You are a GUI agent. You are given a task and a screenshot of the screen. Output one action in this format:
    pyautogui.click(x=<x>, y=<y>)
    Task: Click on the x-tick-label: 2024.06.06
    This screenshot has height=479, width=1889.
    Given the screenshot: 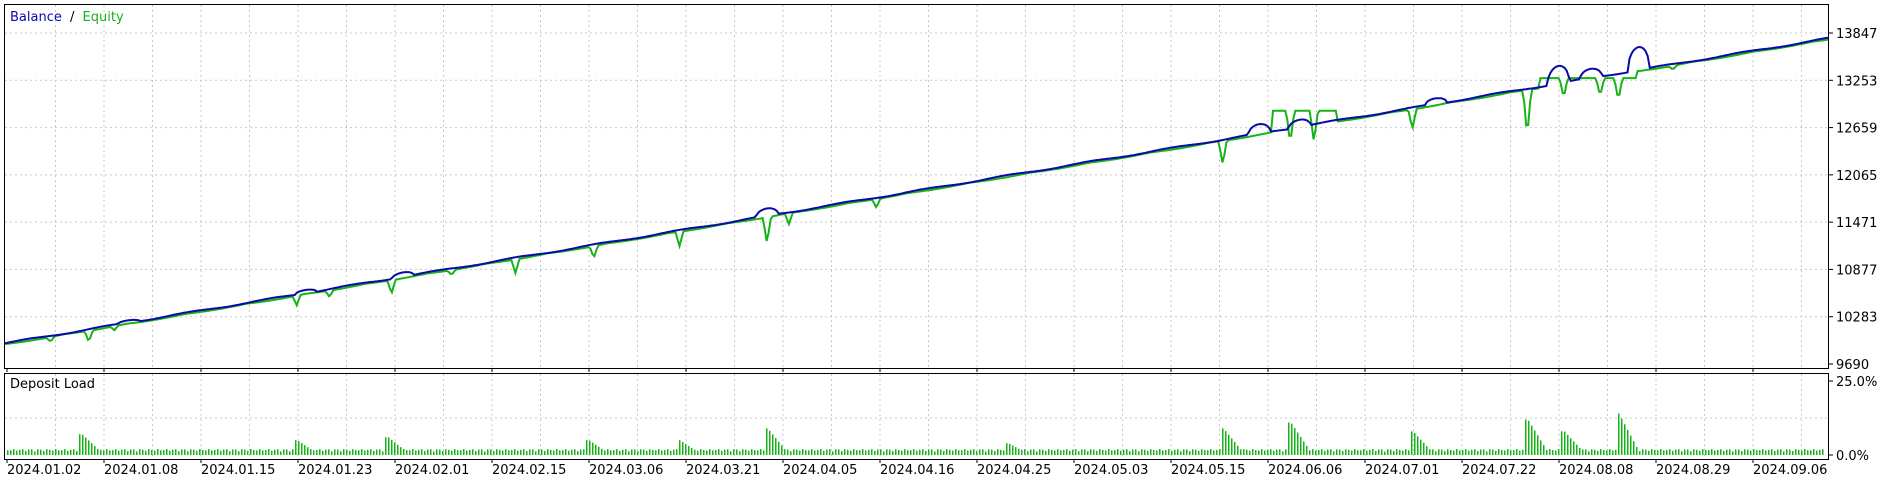 What is the action you would take?
    pyautogui.click(x=1305, y=470)
    